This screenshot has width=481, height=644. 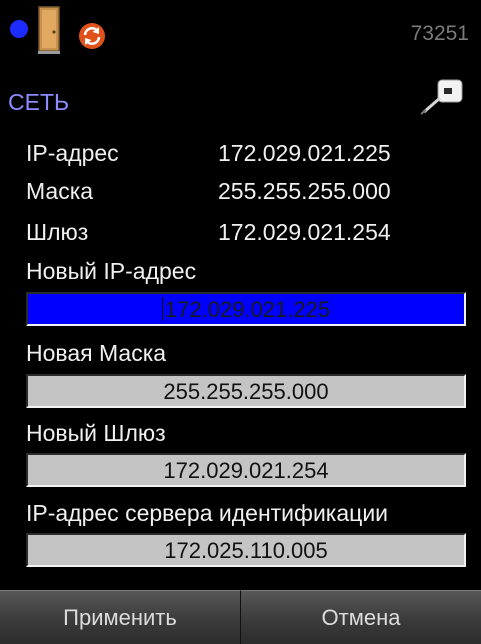 I want to click on new-mask-label: Новая Маска, so click(x=96, y=353).